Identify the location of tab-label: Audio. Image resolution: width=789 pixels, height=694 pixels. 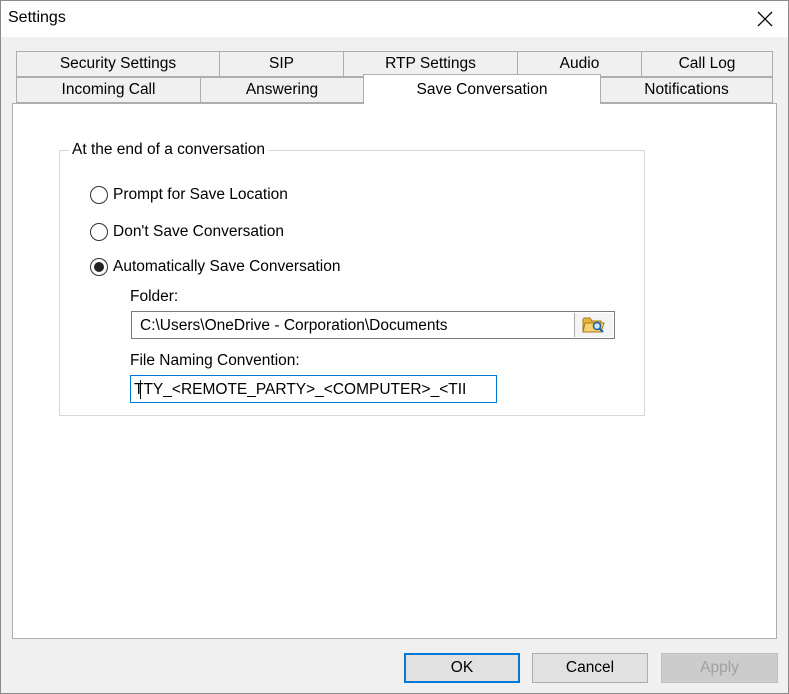
(579, 63).